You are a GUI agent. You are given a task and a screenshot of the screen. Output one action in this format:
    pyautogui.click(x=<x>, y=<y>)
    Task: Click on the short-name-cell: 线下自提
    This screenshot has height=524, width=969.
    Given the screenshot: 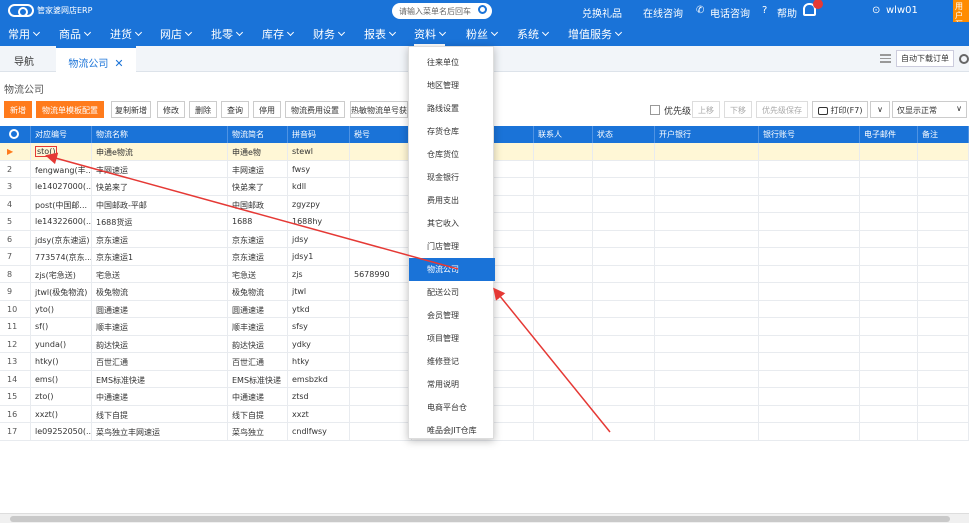 What is the action you would take?
    pyautogui.click(x=258, y=413)
    